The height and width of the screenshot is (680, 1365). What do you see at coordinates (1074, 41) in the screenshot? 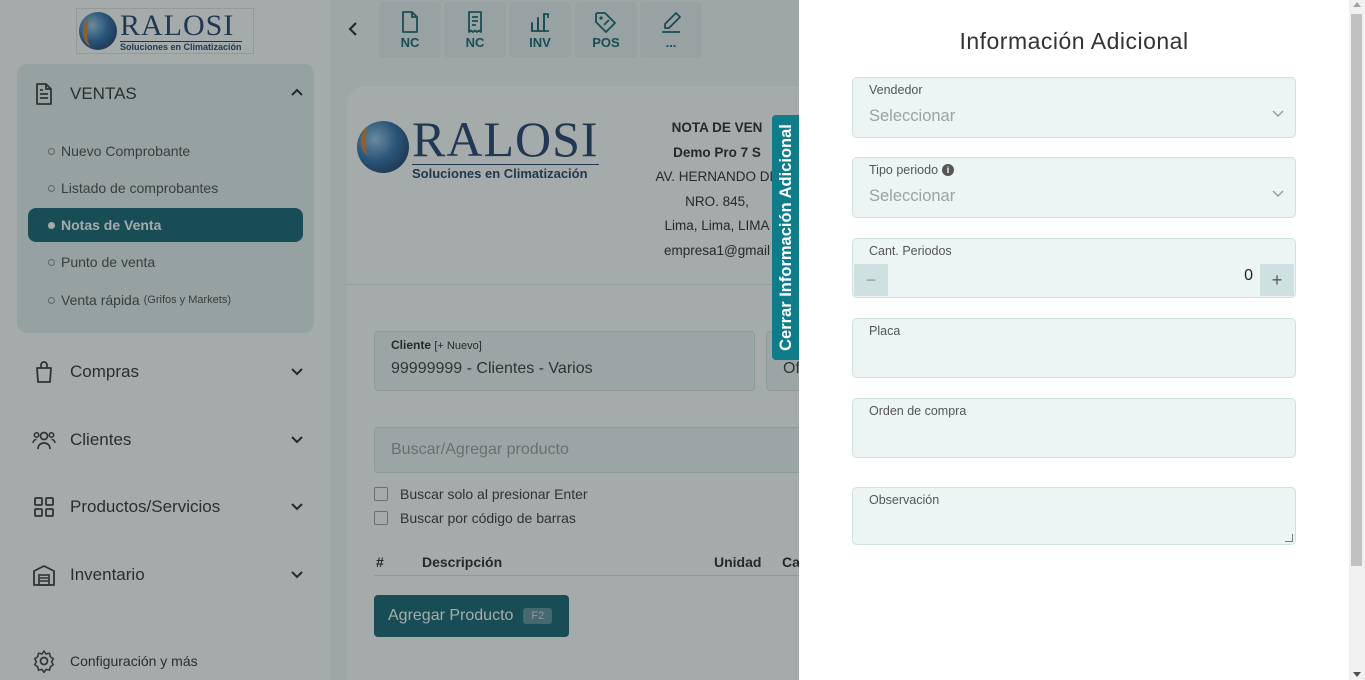
I see `drawer-title: Información Adicional` at bounding box center [1074, 41].